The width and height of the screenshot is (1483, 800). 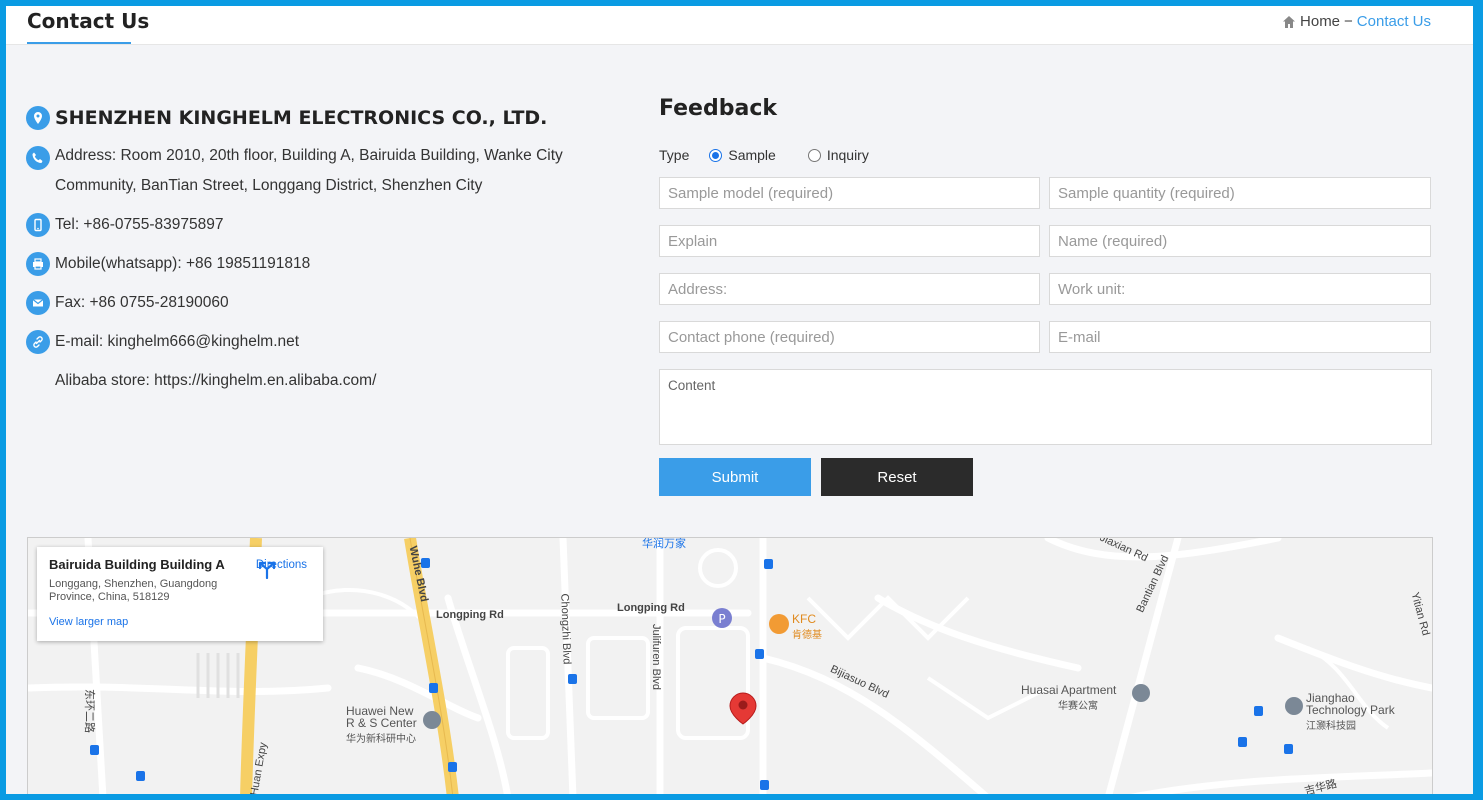 What do you see at coordinates (38, 303) in the screenshot?
I see `envelope-icon` at bounding box center [38, 303].